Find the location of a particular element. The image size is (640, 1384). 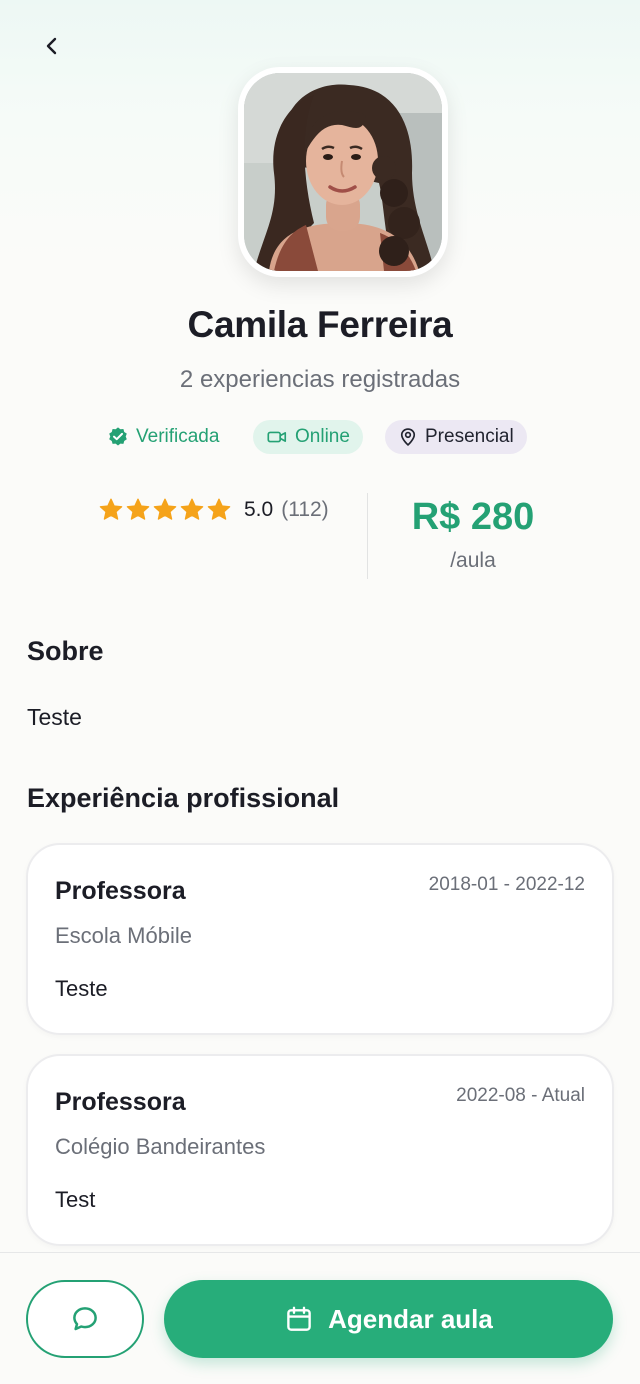

experience-dates: 2018-01 - 2022-12 is located at coordinates (506, 884).